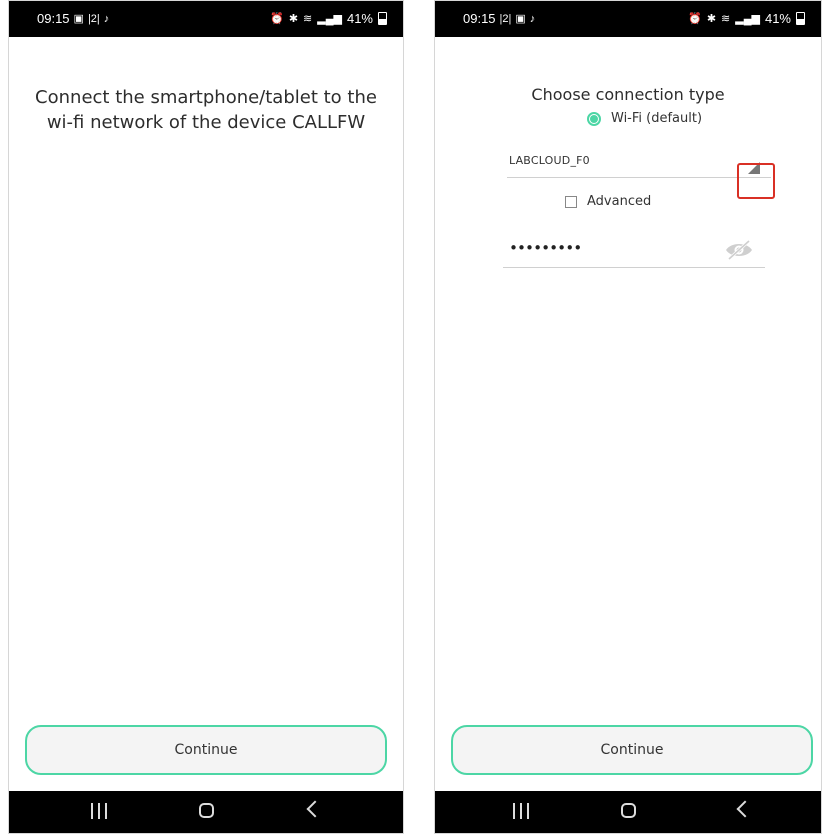  What do you see at coordinates (571, 201) in the screenshot?
I see `advanced-checkbox` at bounding box center [571, 201].